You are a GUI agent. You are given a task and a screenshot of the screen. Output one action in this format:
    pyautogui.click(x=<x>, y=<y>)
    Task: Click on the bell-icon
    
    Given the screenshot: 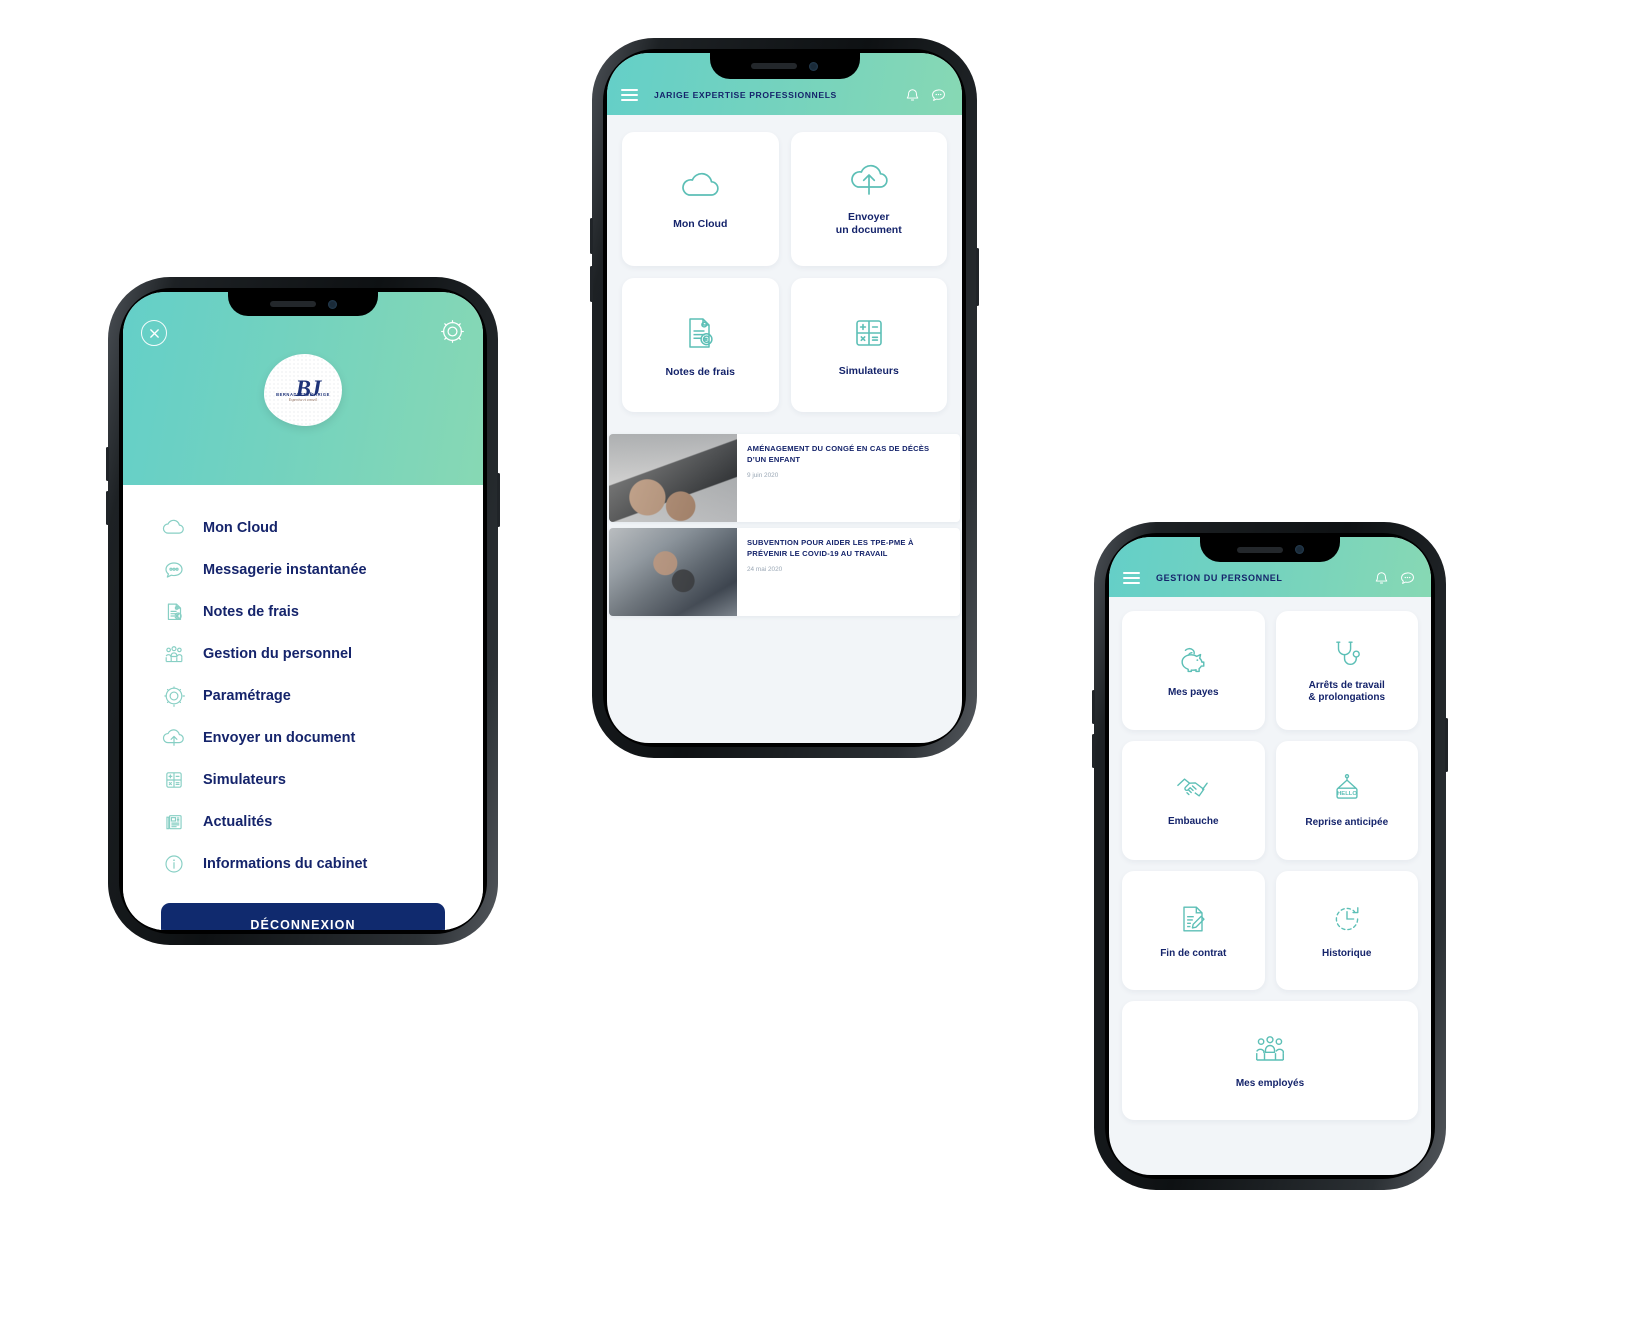 What is the action you would take?
    pyautogui.click(x=1381, y=577)
    